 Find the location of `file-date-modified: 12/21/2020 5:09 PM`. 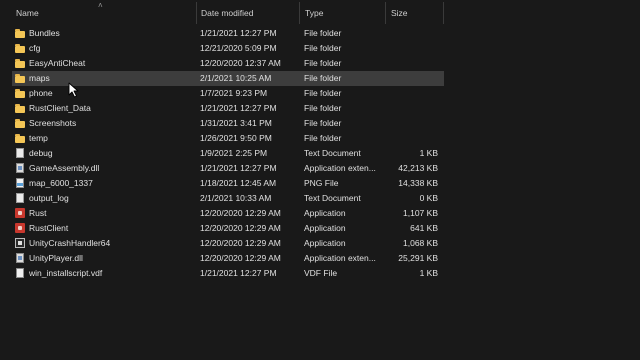

file-date-modified: 12/21/2020 5:09 PM is located at coordinates (238, 48).